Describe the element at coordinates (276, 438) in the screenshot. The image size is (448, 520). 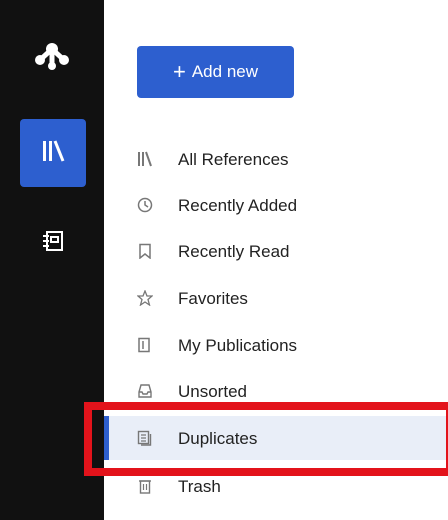
I see `sidebar-item-duplicates: Duplicates` at that location.